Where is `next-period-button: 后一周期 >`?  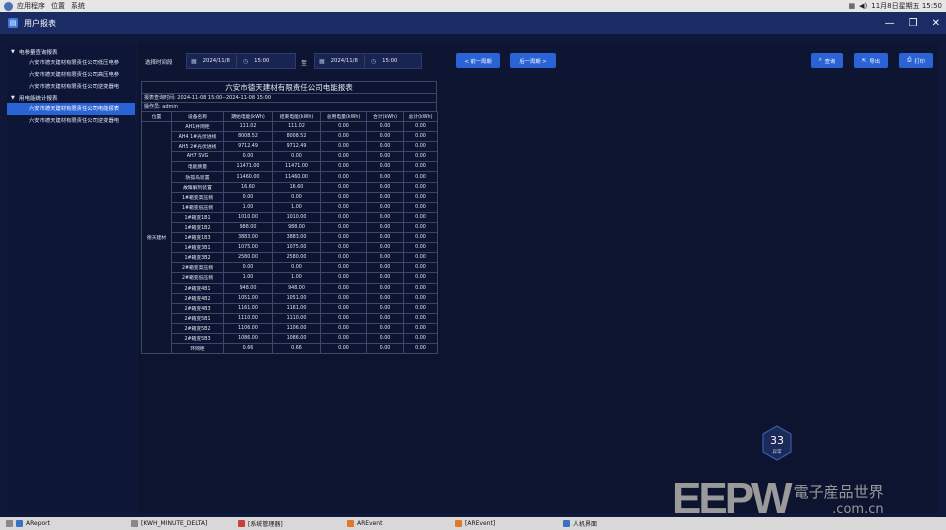 next-period-button: 后一周期 > is located at coordinates (533, 60).